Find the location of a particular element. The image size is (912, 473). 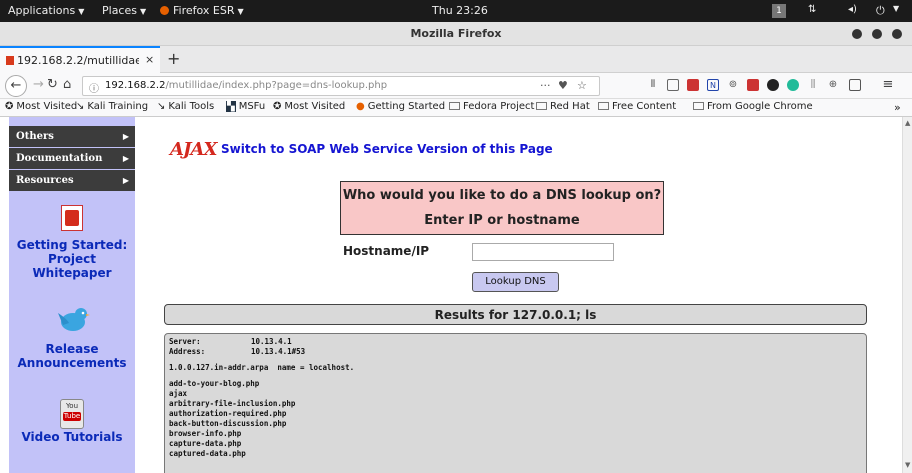

youtube-icon: You Tube is located at coordinates (72, 414).